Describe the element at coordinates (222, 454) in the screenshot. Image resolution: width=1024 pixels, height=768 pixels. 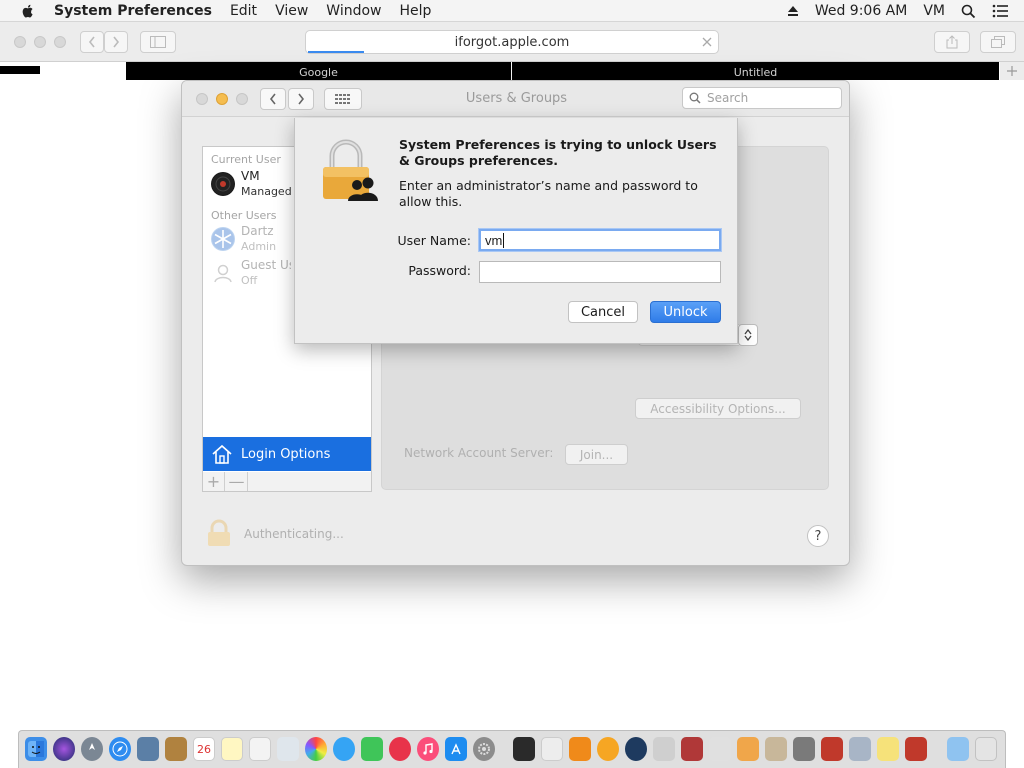
I see `house-icon` at that location.